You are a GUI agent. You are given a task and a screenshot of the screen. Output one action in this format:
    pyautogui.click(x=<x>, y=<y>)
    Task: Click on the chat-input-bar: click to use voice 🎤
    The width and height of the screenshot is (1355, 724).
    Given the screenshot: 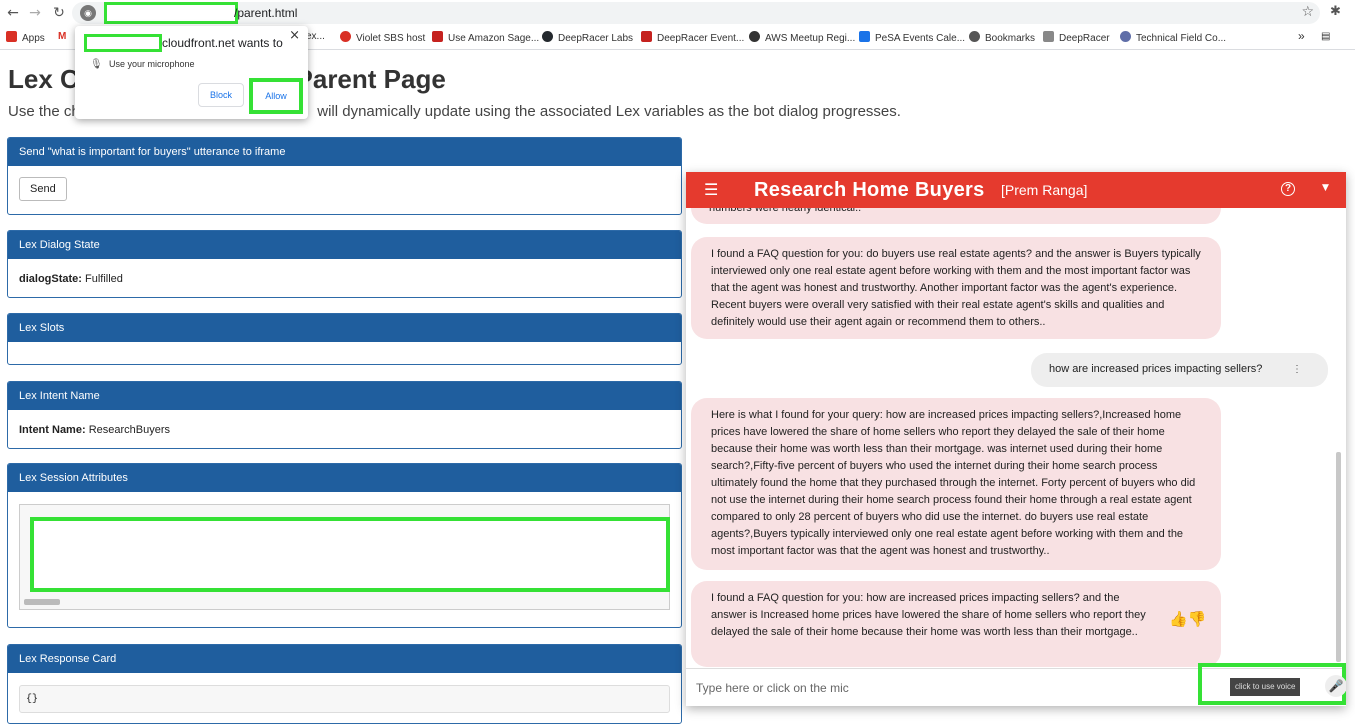 What is the action you would take?
    pyautogui.click(x=1016, y=684)
    